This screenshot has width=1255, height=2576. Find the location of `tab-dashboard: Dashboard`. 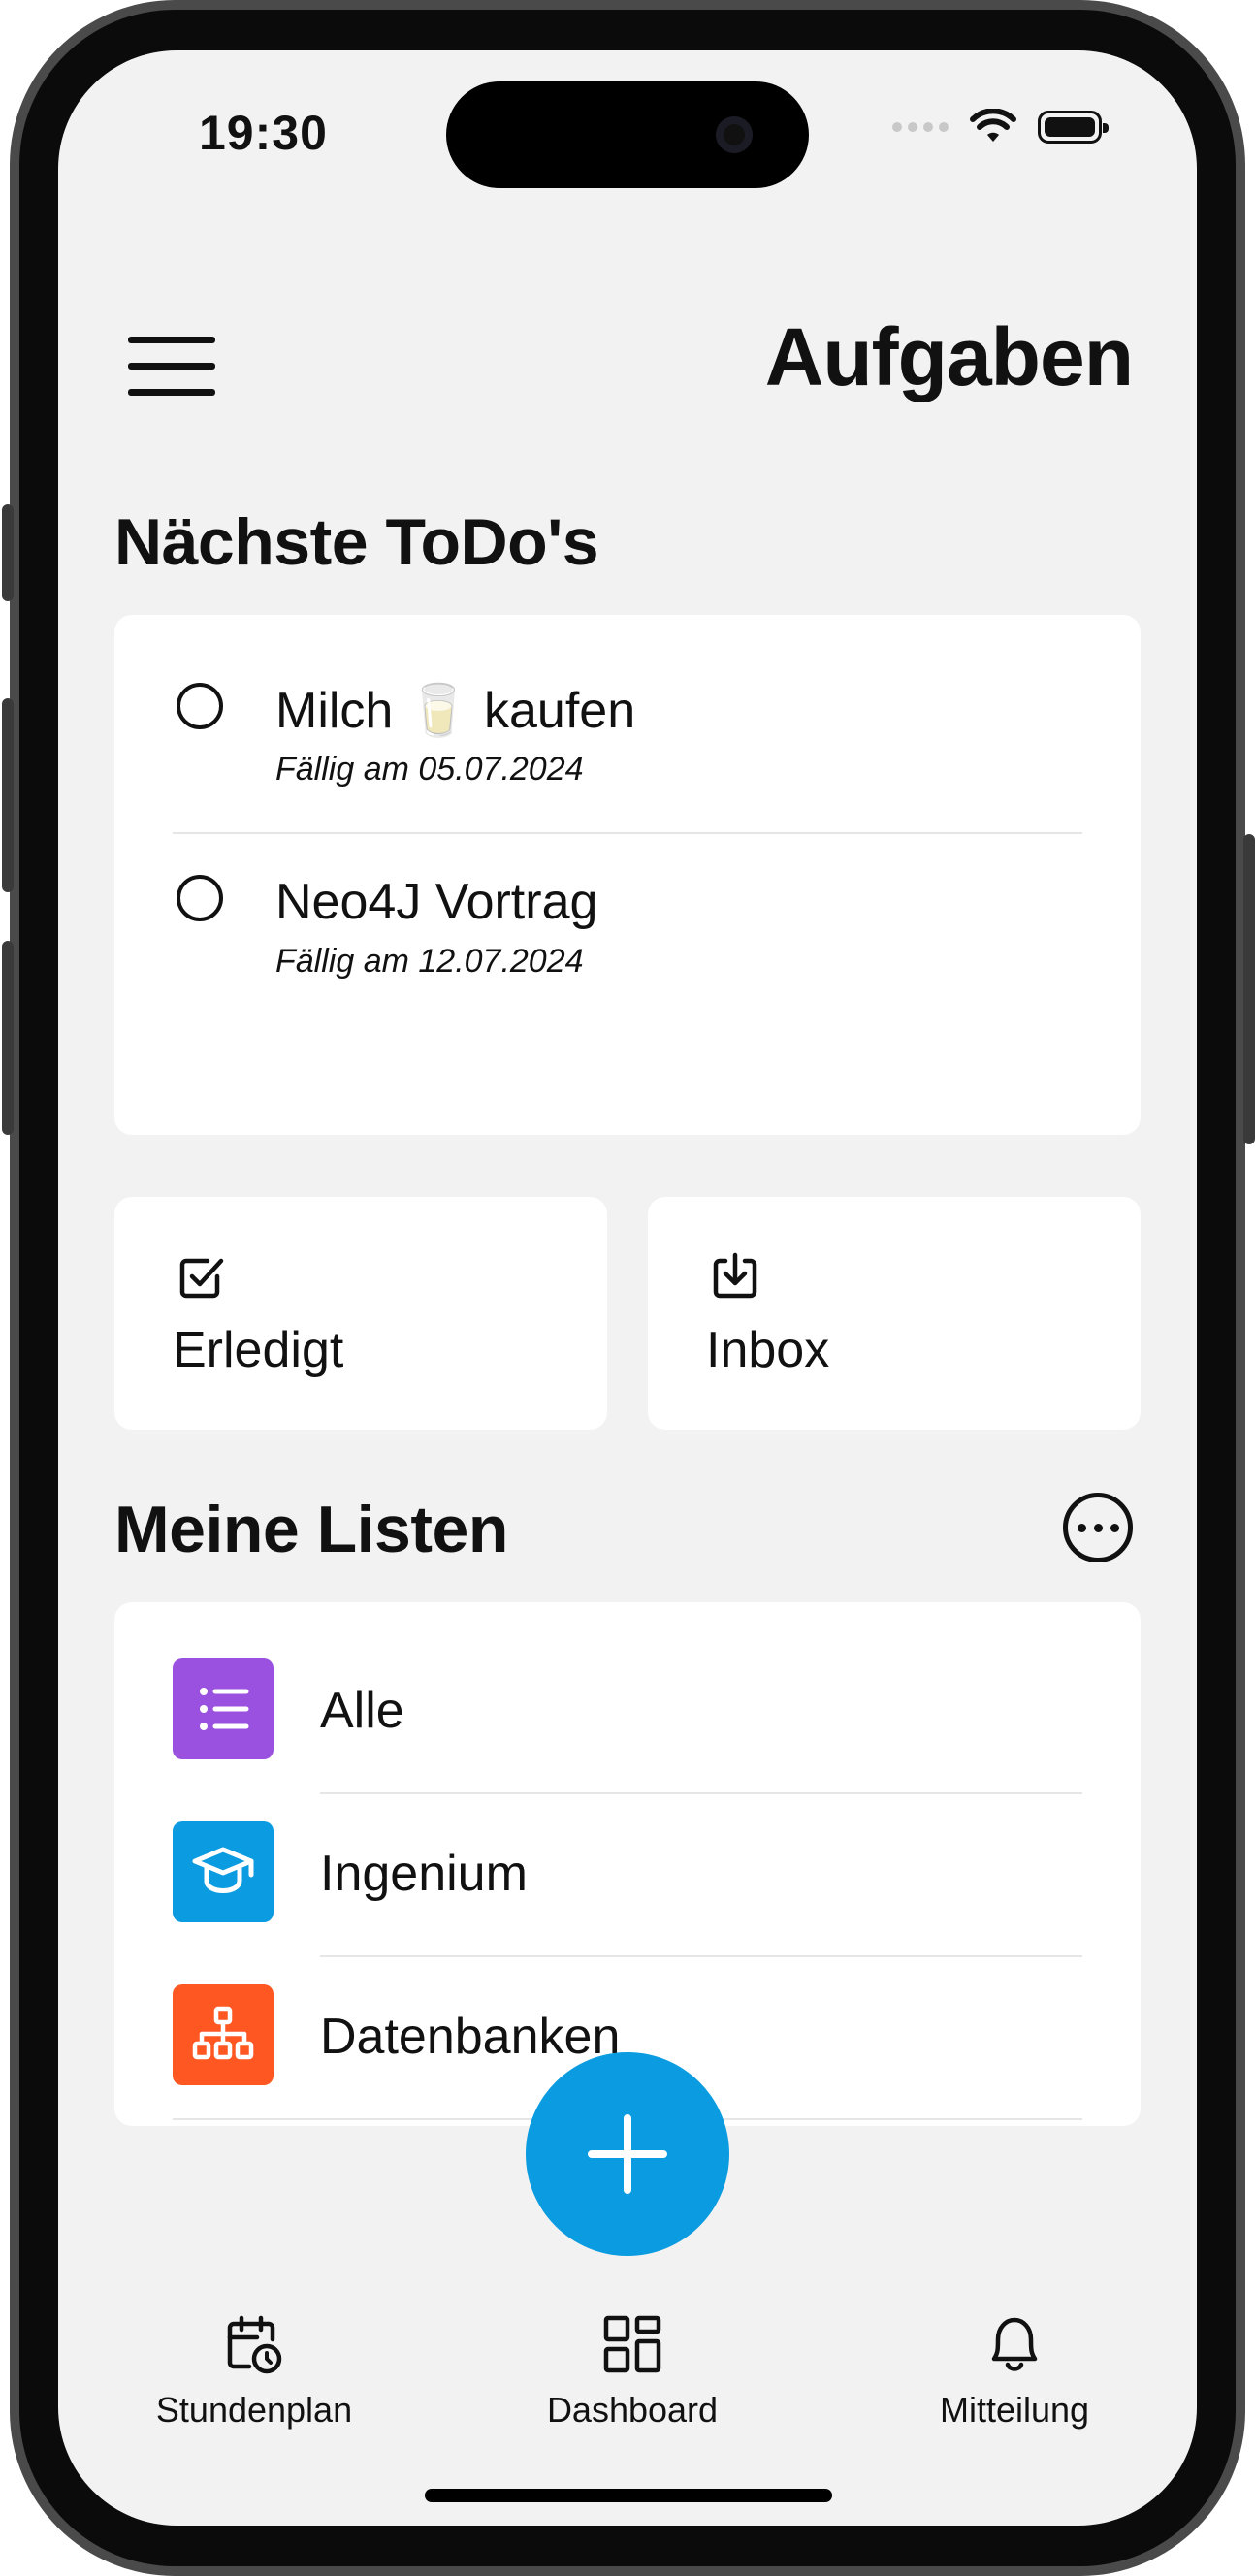

tab-dashboard: Dashboard is located at coordinates (632, 2370).